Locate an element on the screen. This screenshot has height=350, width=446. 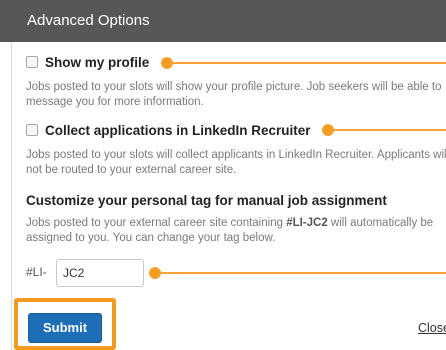
panel-left-border is located at coordinates (11, 196).